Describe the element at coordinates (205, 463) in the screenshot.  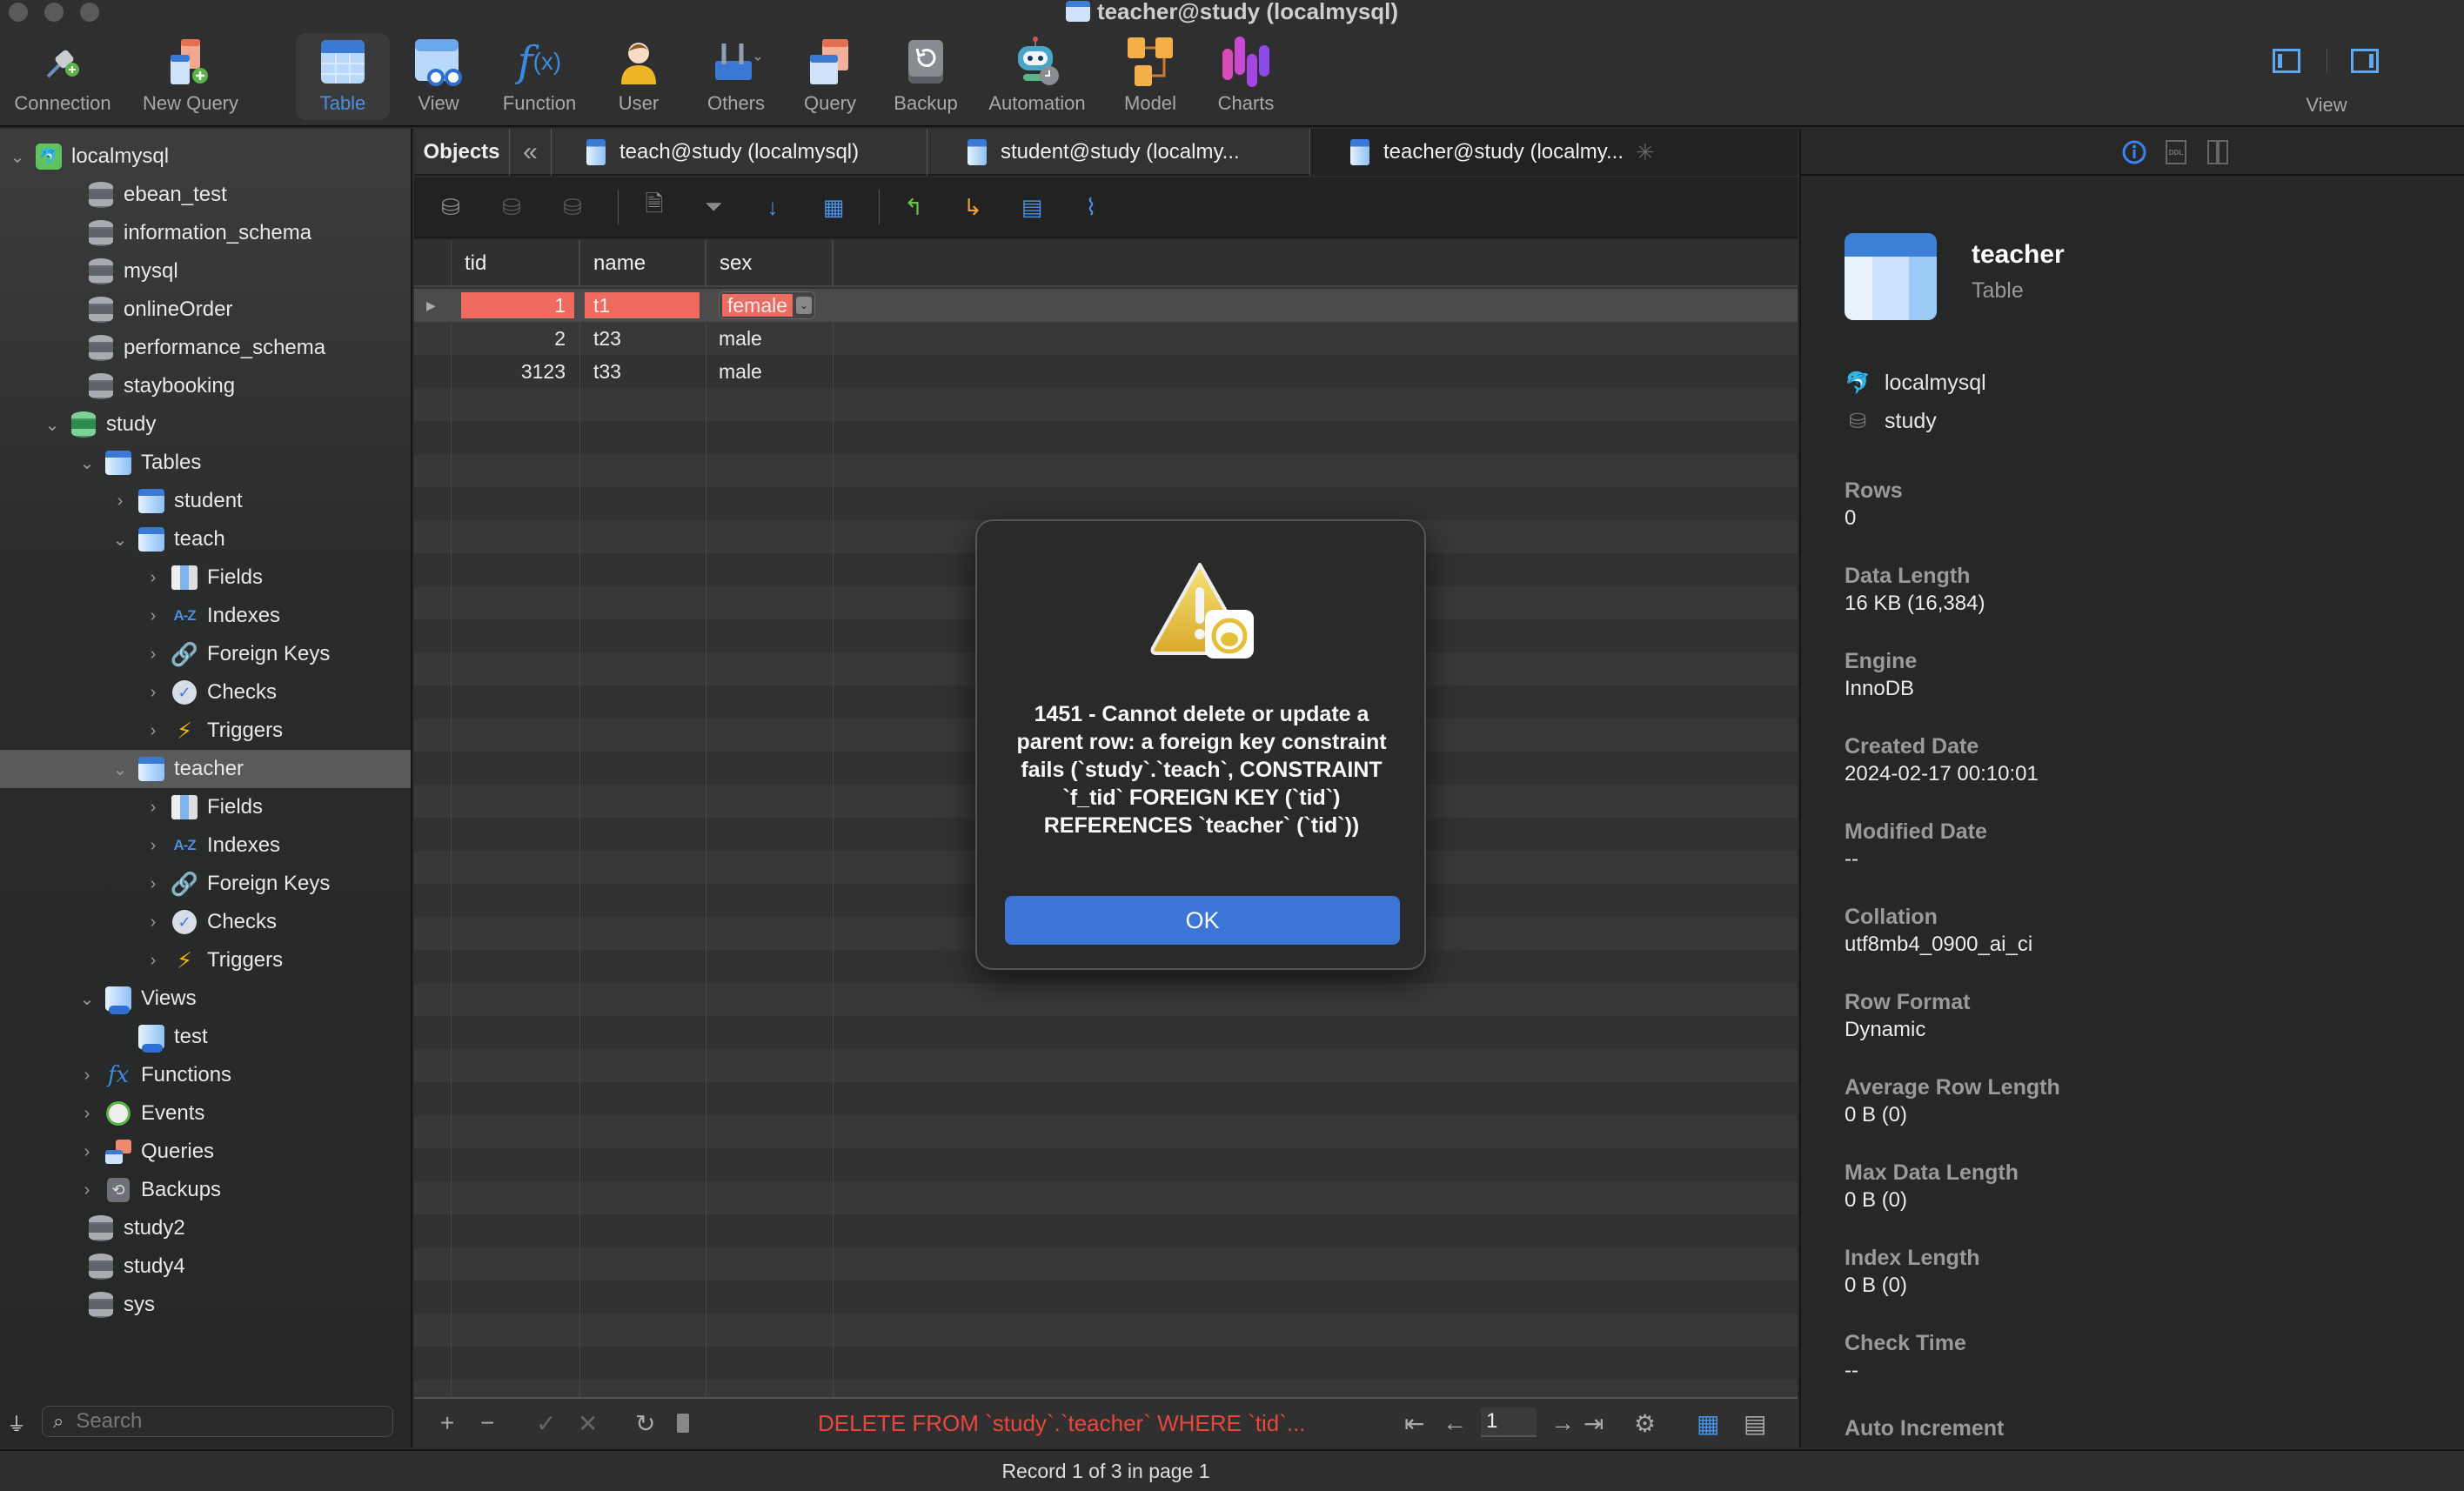
I see `tree-group-tables: ⌄ Tables` at that location.